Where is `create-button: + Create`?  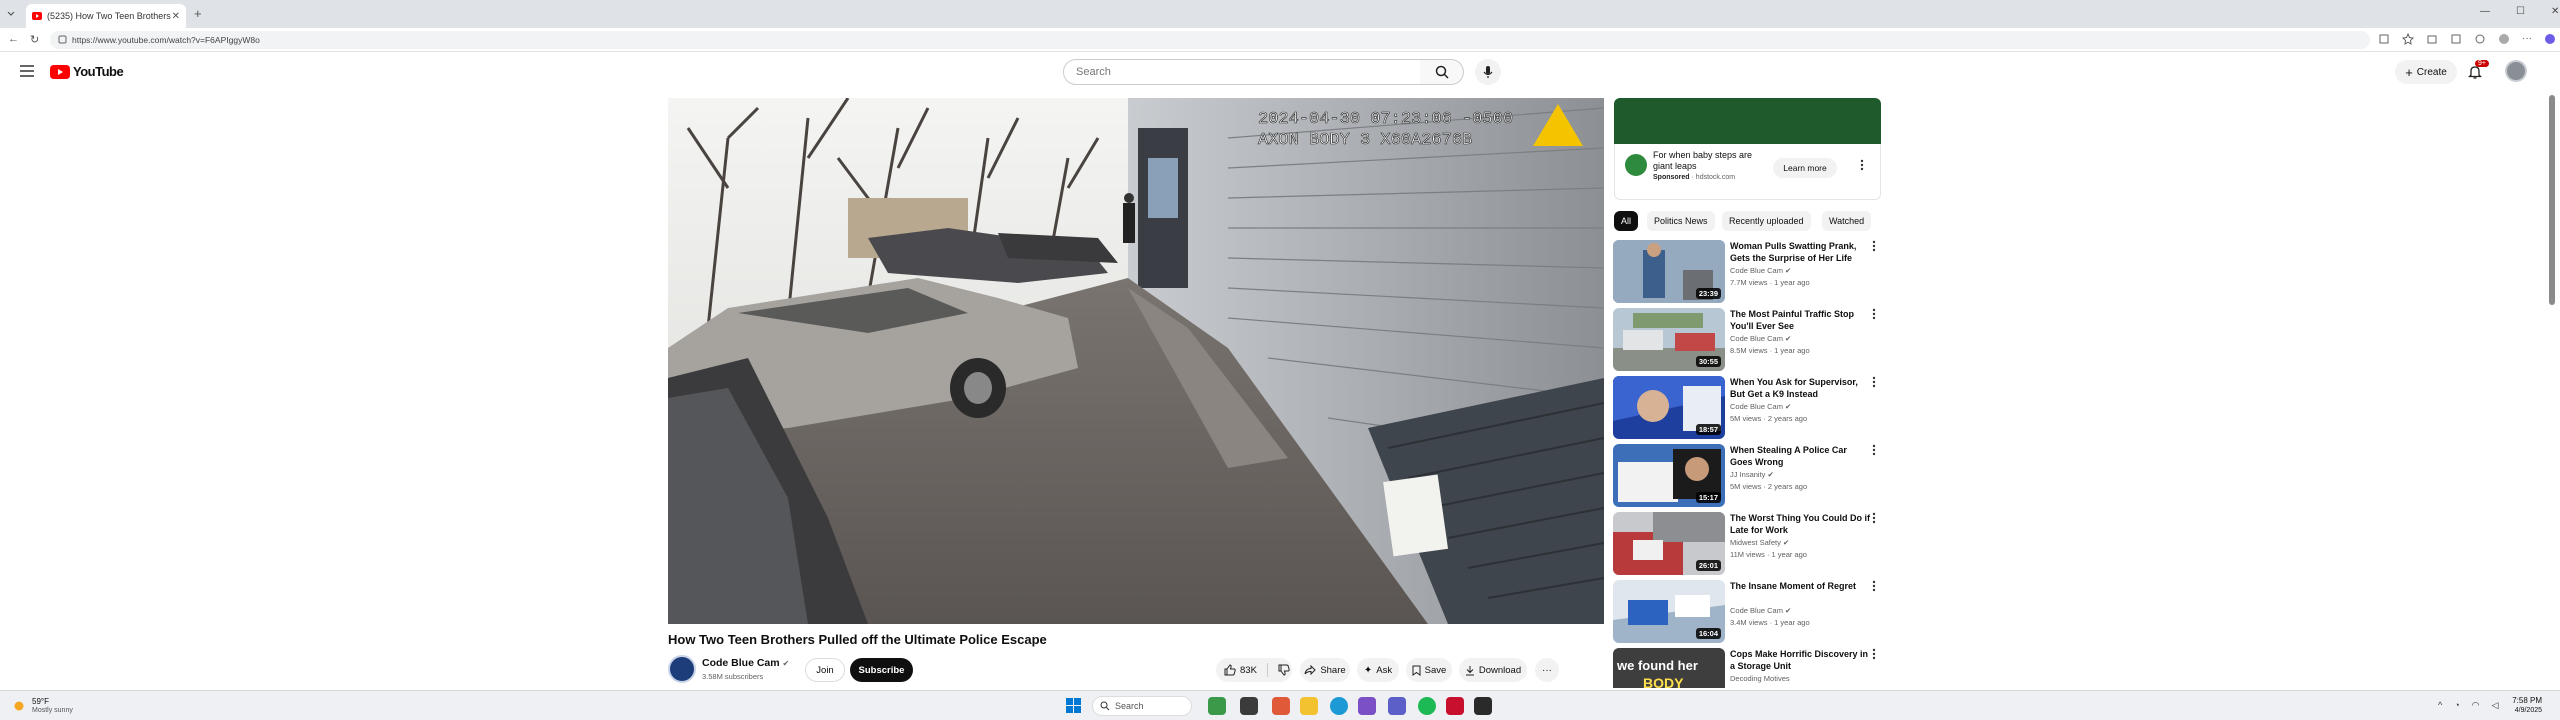
create-button: + Create is located at coordinates (2426, 72).